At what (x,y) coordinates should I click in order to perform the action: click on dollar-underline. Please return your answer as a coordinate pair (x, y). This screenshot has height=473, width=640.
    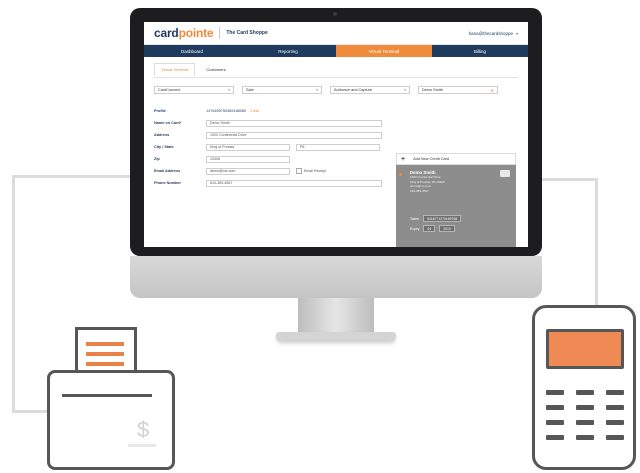
    Looking at the image, I should click on (142, 445).